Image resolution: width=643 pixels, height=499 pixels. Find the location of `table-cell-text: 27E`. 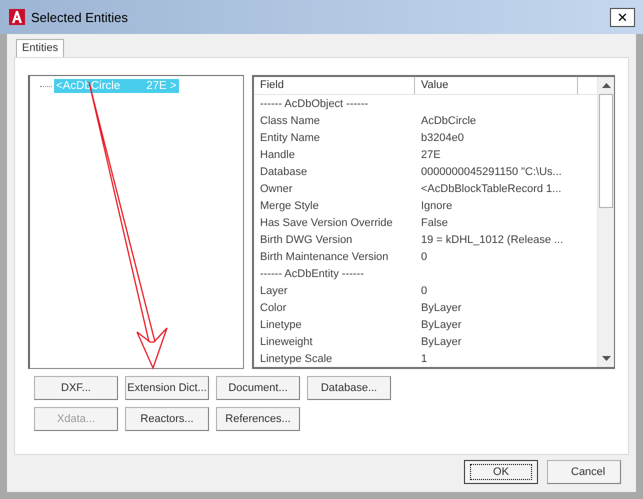

table-cell-text: 27E is located at coordinates (431, 154).